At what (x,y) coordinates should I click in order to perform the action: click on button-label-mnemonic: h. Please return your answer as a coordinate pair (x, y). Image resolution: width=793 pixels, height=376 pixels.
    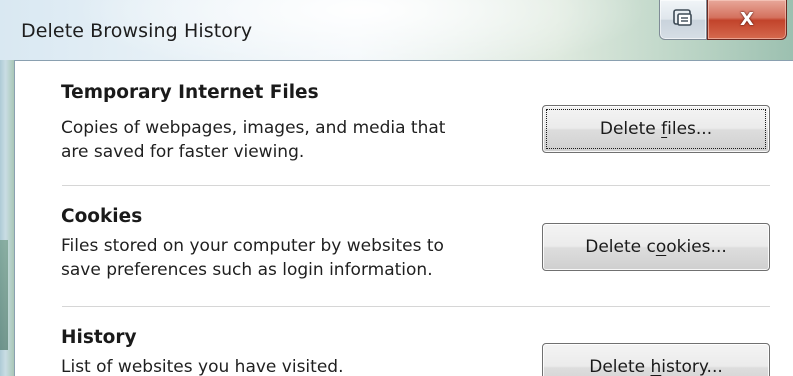
    Looking at the image, I should click on (656, 366).